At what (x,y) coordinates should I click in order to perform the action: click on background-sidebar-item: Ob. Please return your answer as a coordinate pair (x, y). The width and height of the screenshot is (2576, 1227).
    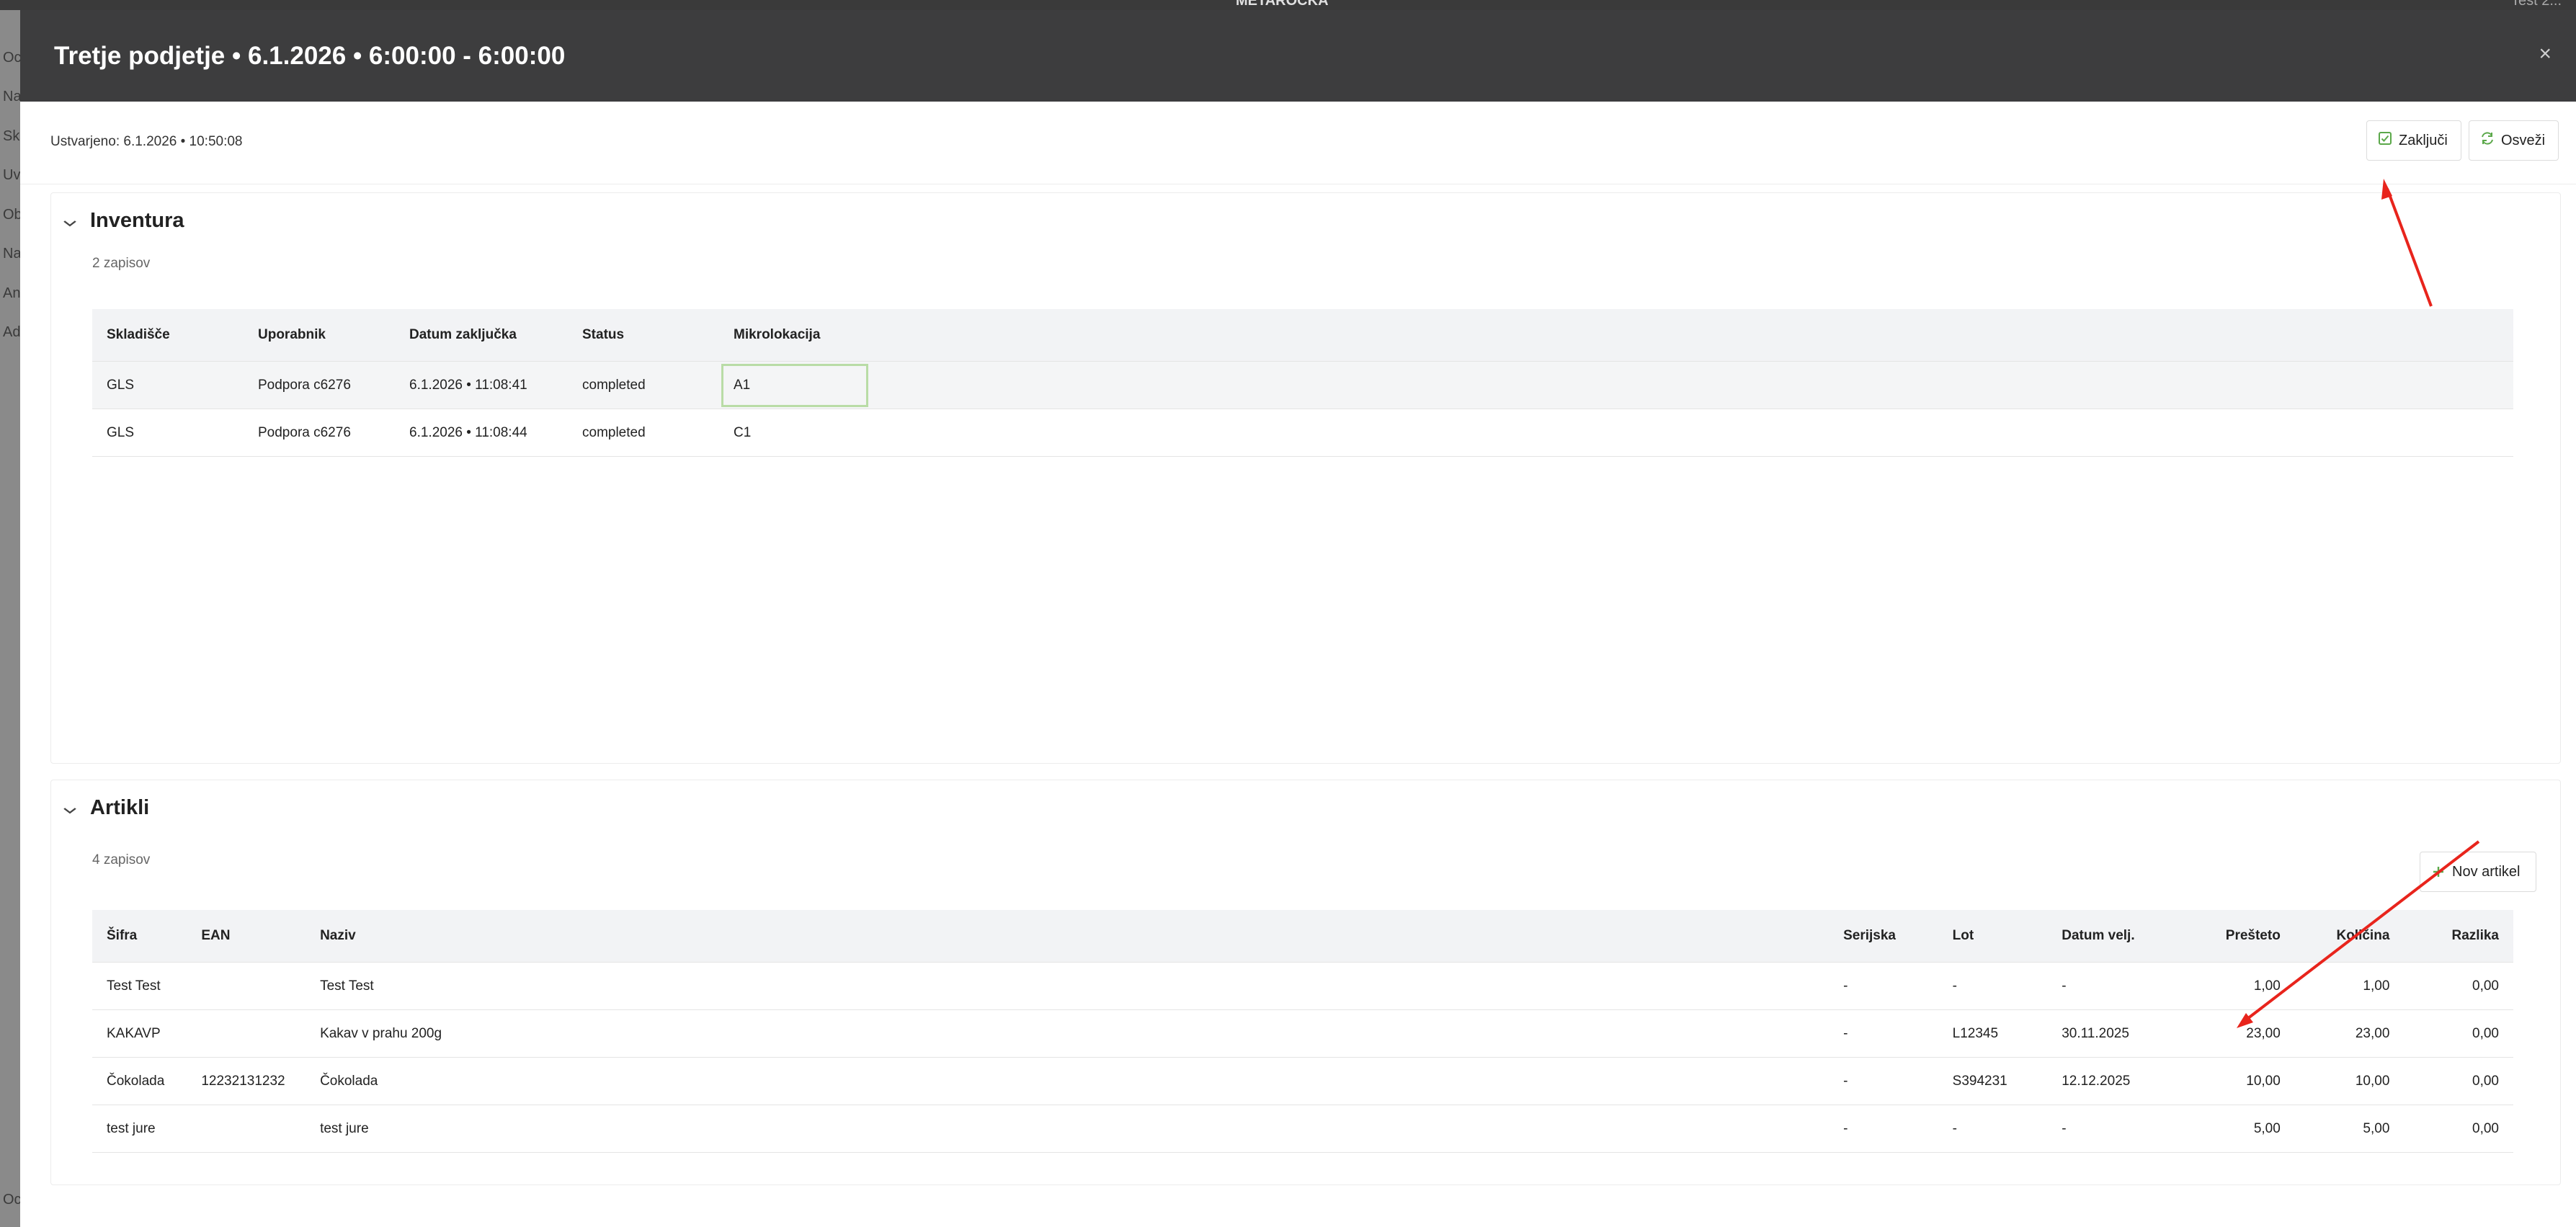
    Looking at the image, I should click on (12, 215).